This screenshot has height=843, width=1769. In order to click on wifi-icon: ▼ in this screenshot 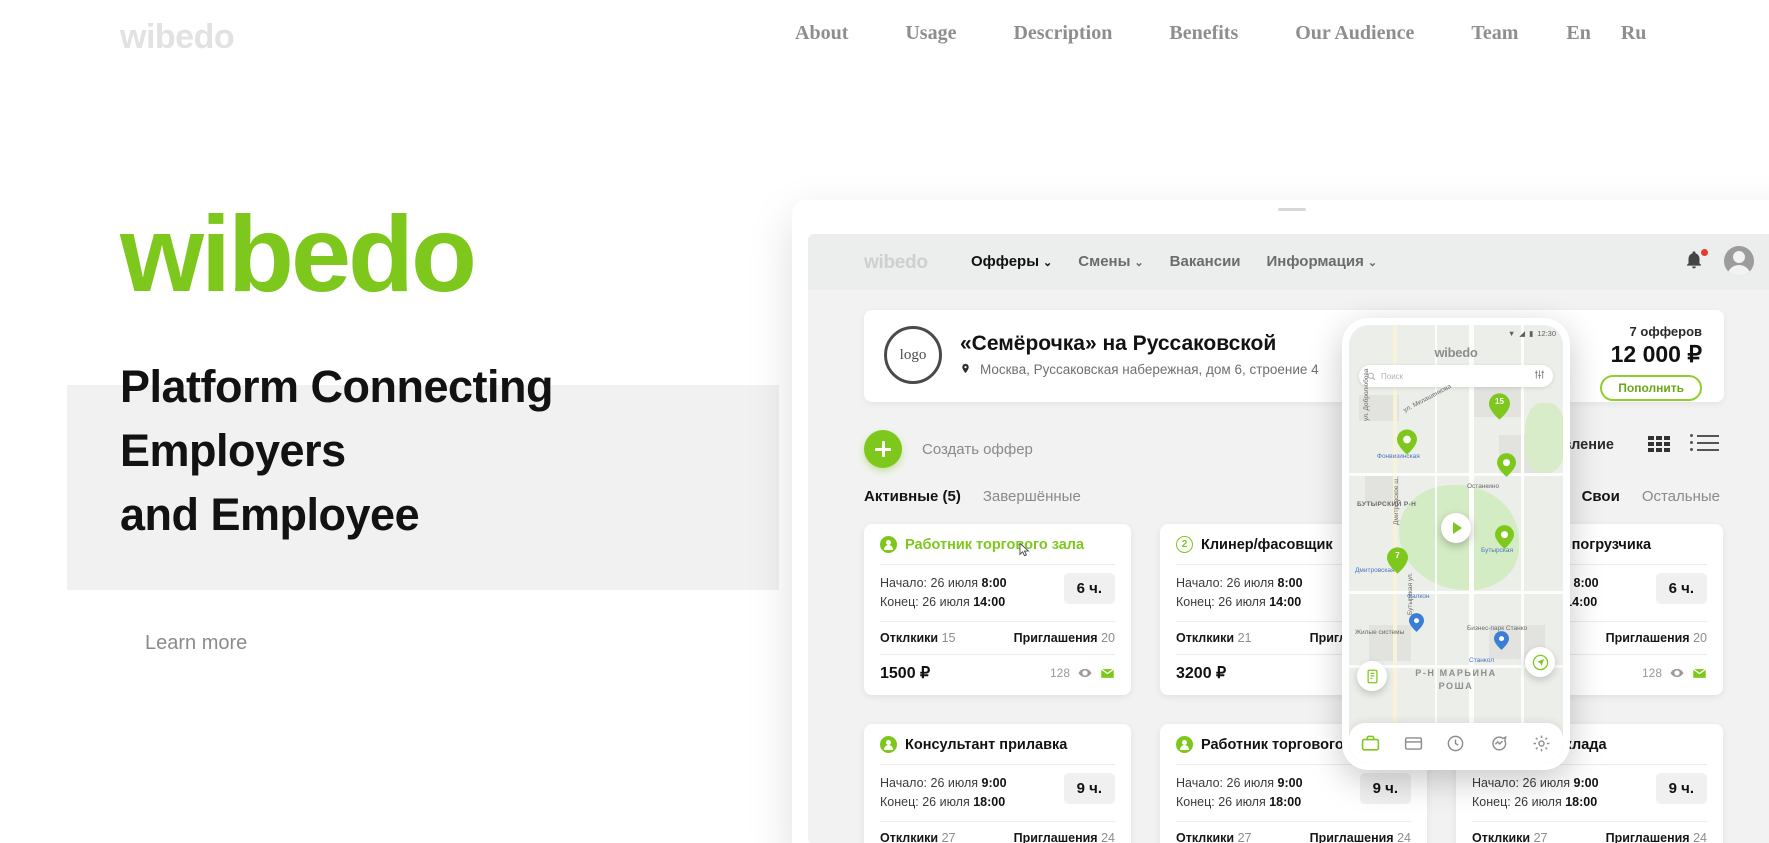, I will do `click(1511, 333)`.